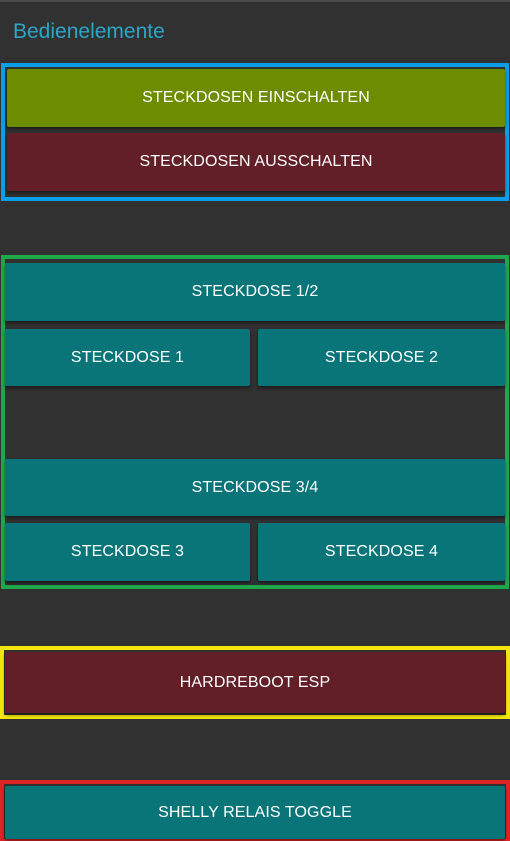  I want to click on sockets-off-button: STECKDOSEN AUSSCHALTEN, so click(256, 162).